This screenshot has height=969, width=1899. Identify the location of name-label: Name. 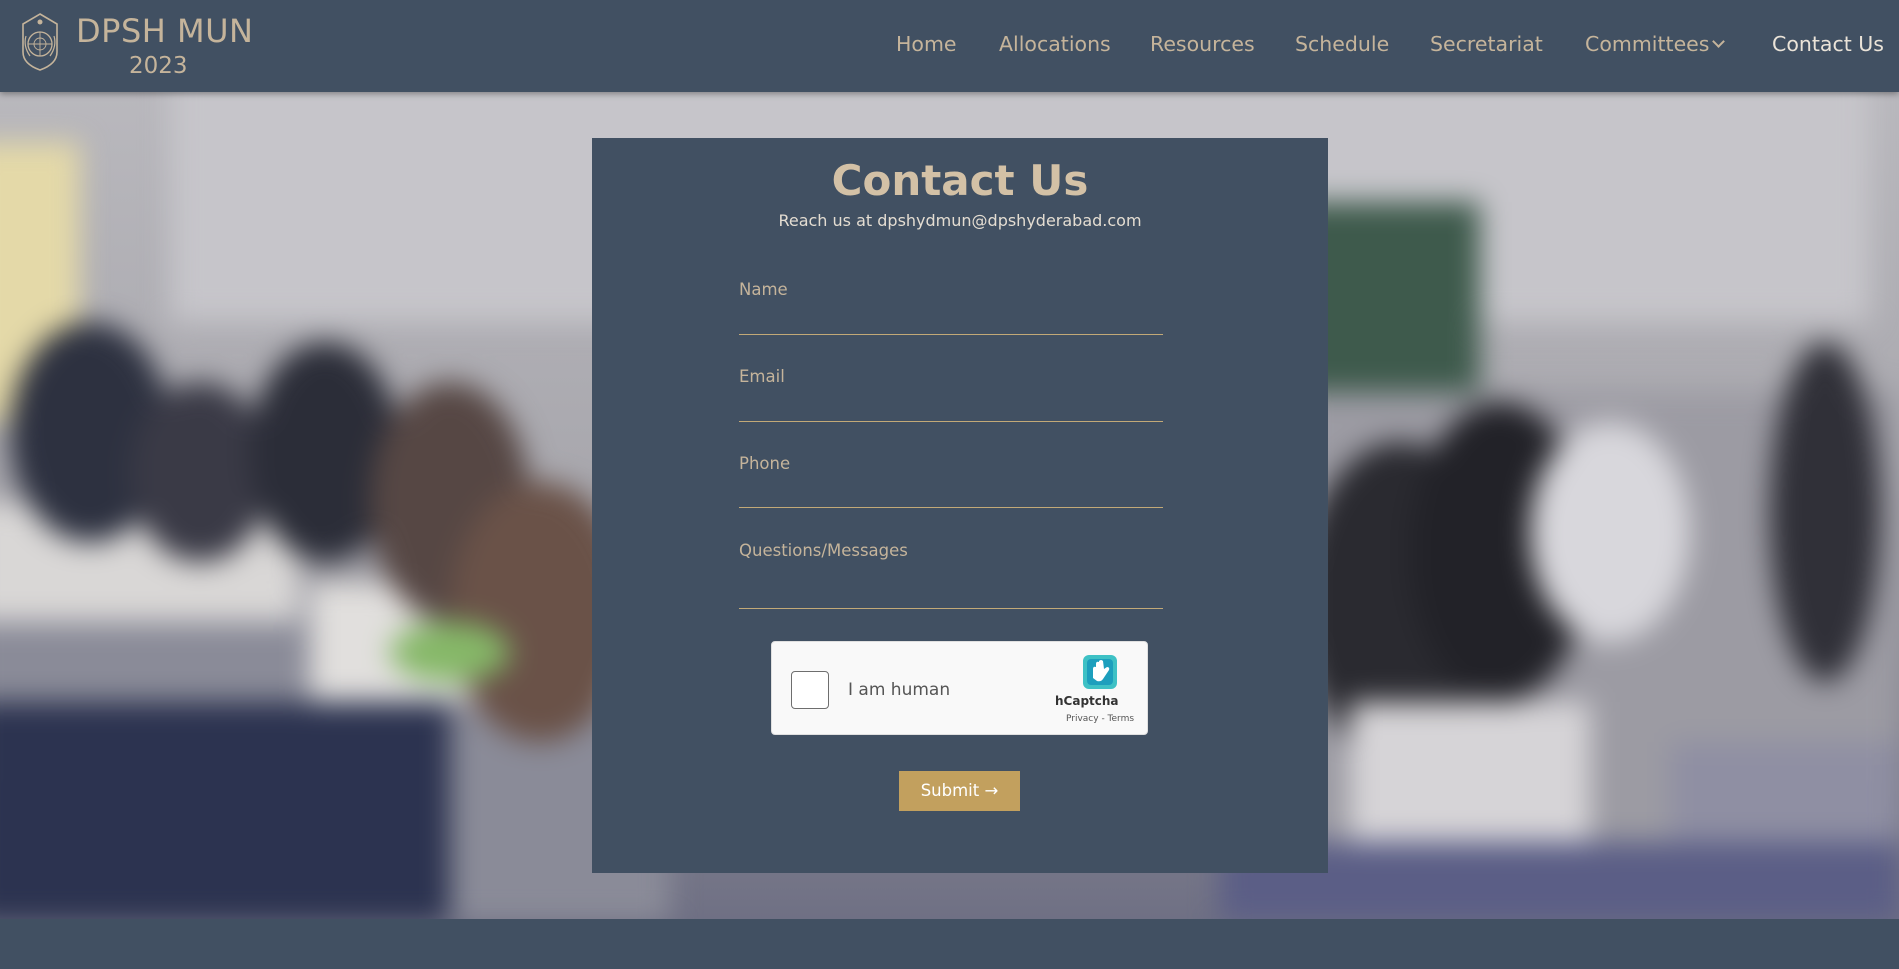
(763, 289).